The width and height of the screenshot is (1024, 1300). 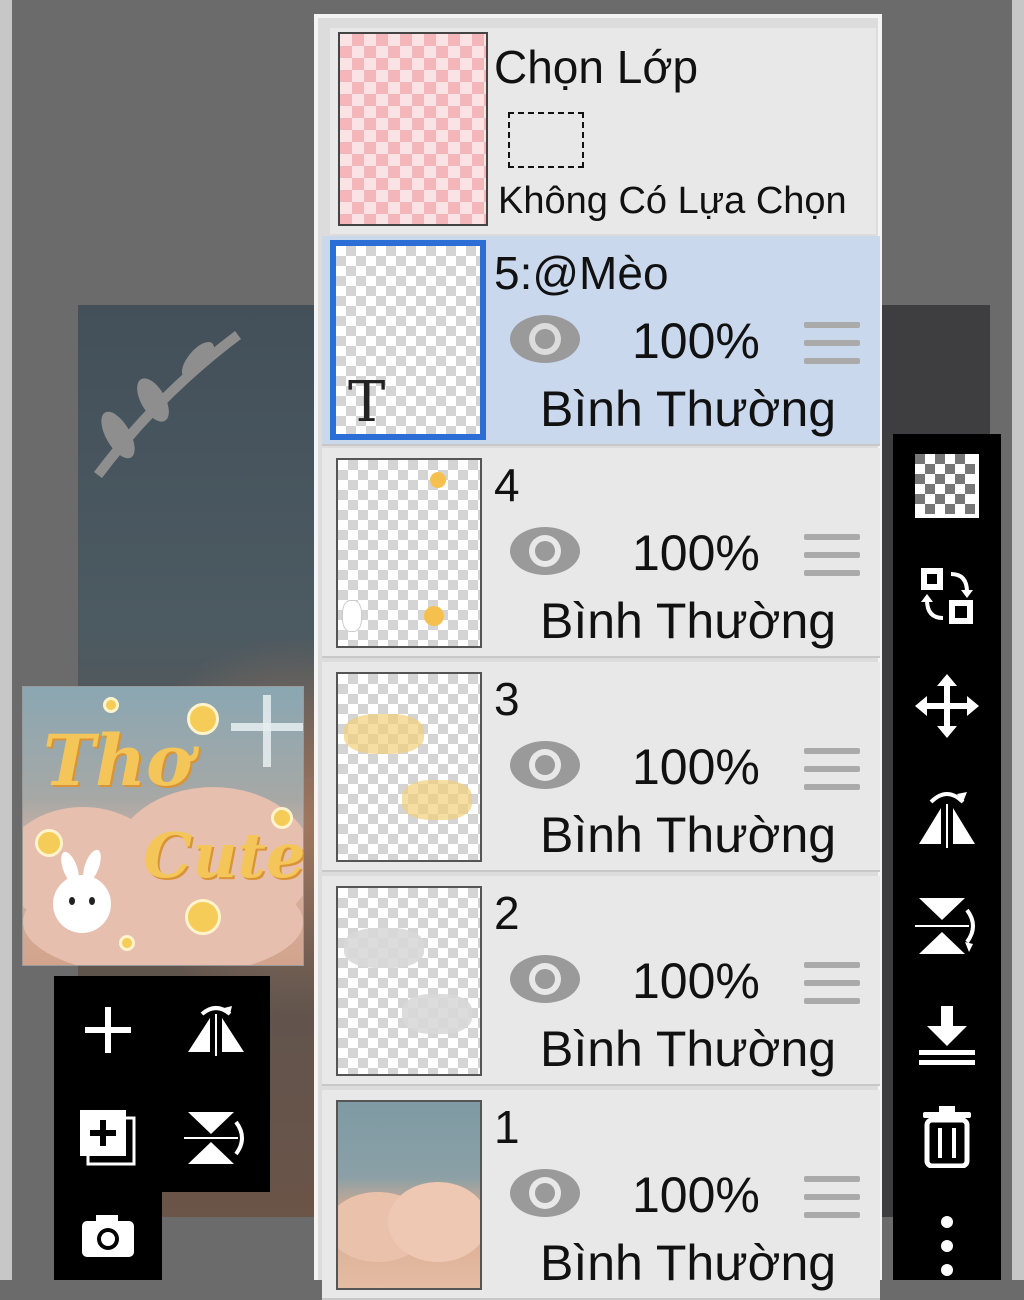 What do you see at coordinates (367, 402) in the screenshot?
I see `text-layer-glyph: T` at bounding box center [367, 402].